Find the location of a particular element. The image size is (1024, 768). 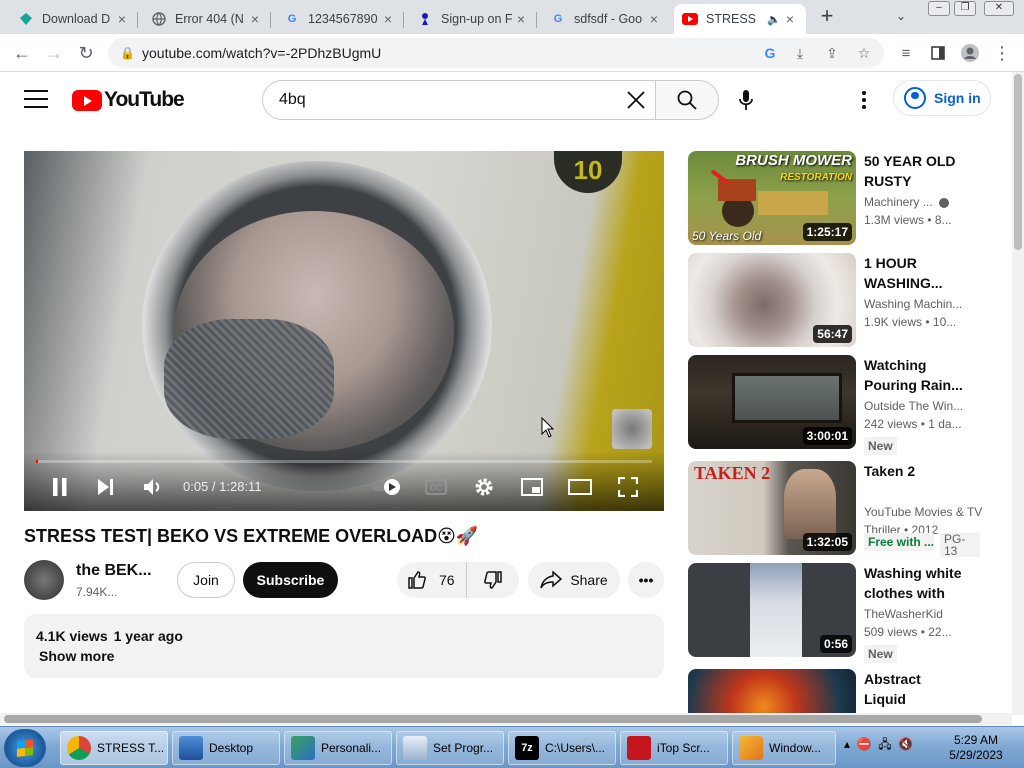

clock-time: 5:29 AM is located at coordinates (976, 740).